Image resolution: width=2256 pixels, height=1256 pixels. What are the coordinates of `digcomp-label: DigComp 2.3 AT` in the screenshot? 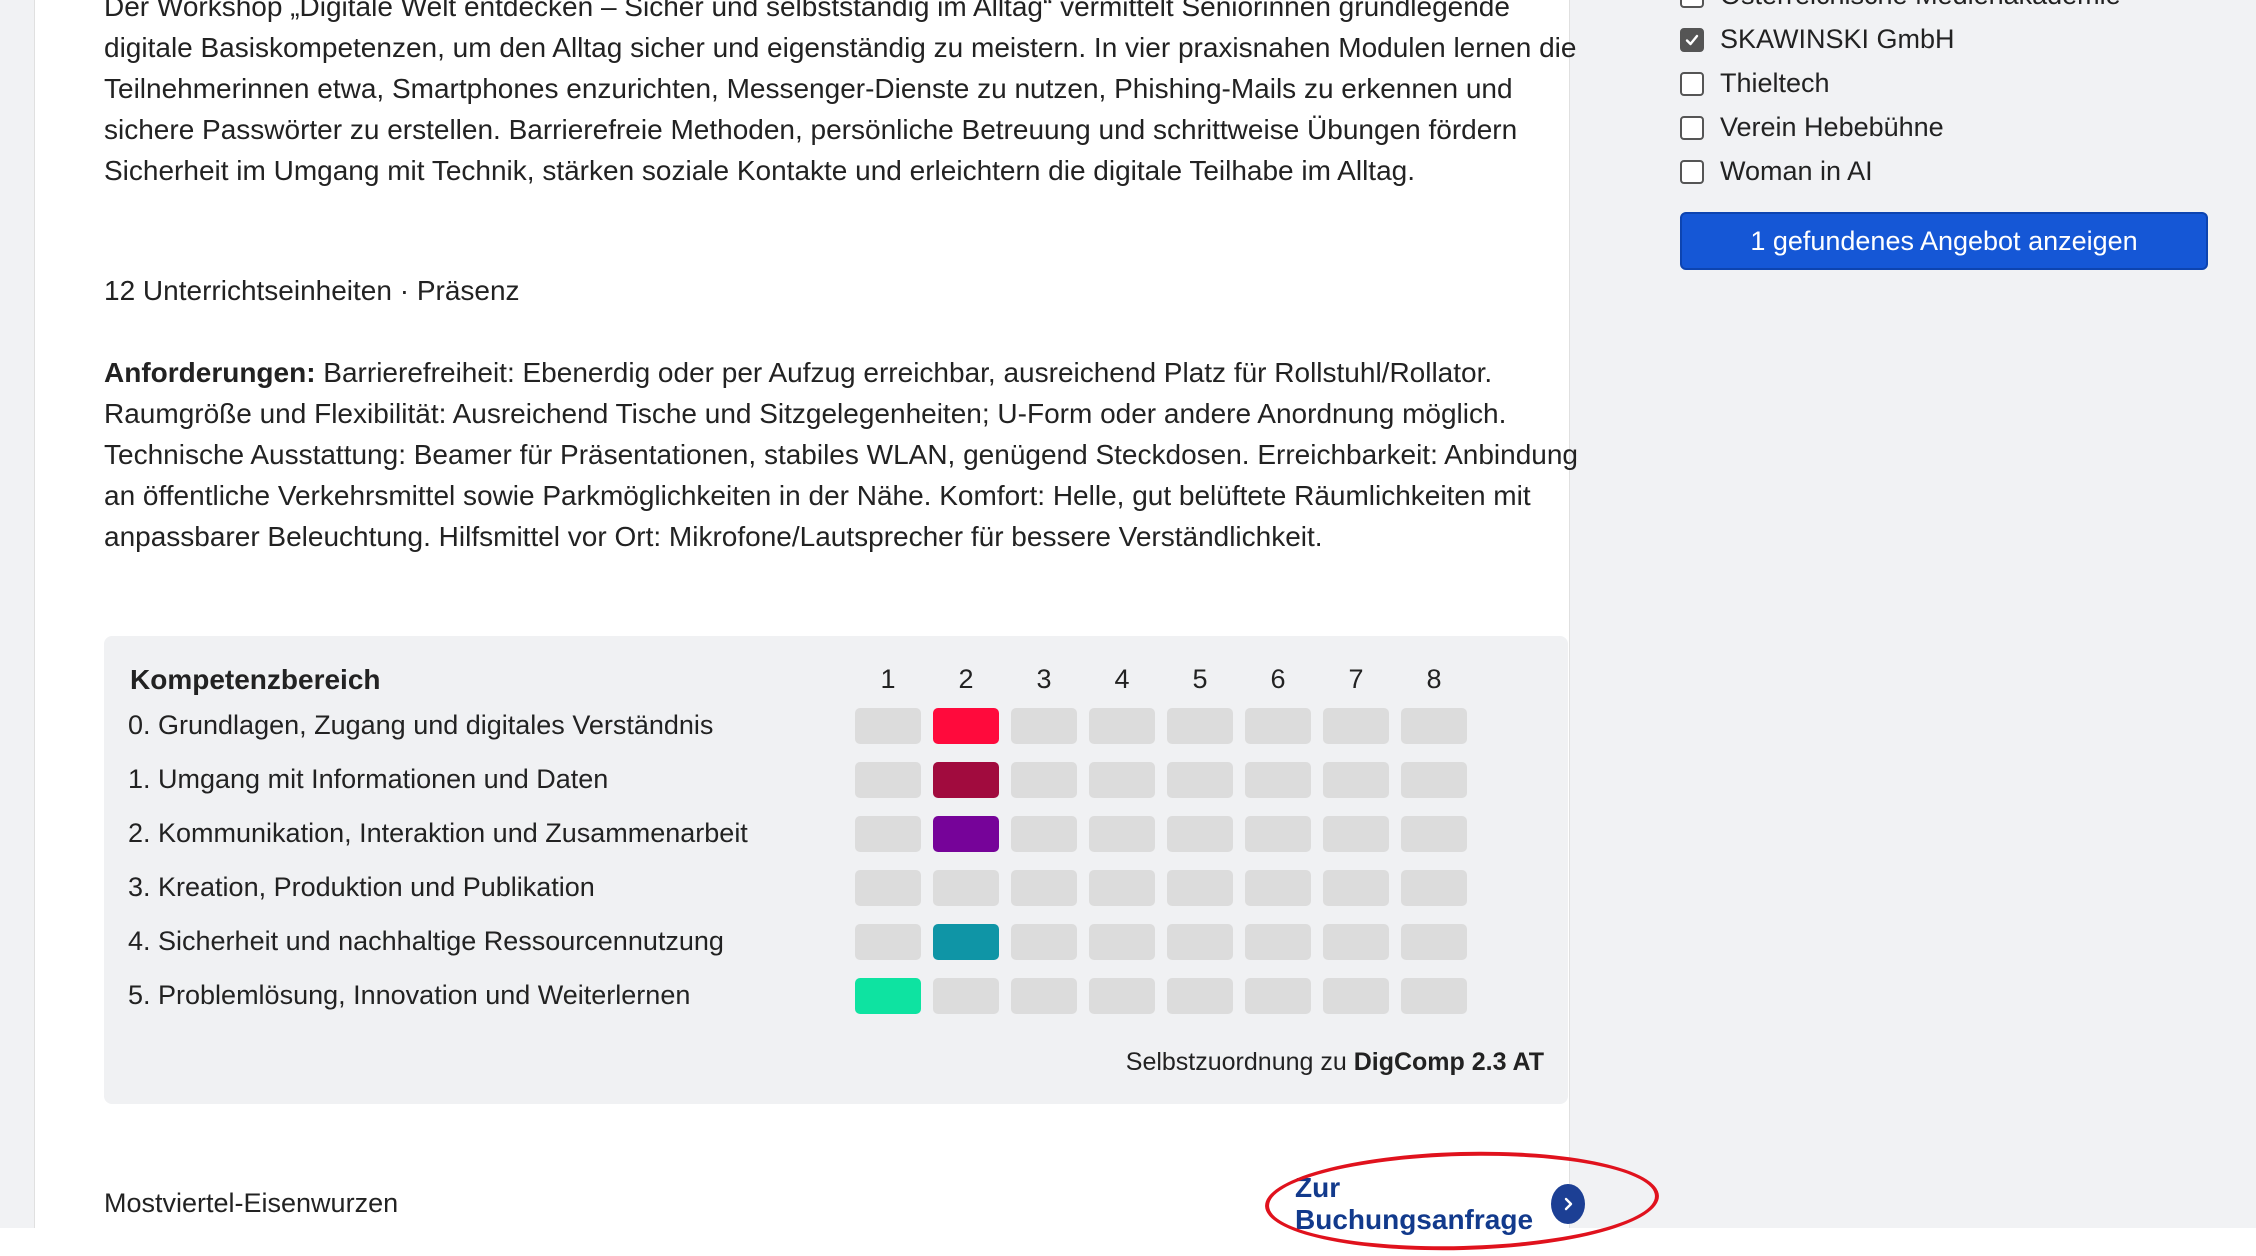 It's located at (1448, 1062).